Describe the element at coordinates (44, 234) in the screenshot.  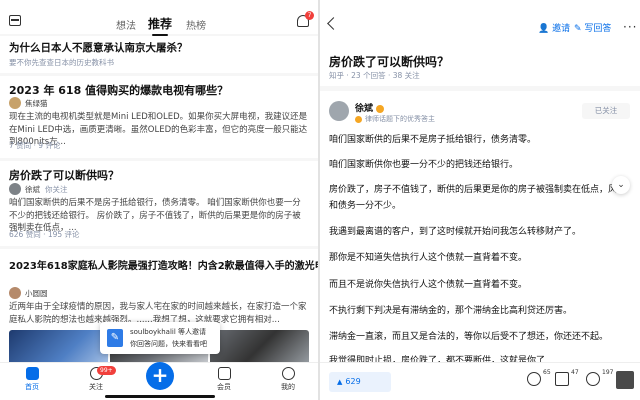
I see `answer-meta: 626 赞同 · 195 评论` at that location.